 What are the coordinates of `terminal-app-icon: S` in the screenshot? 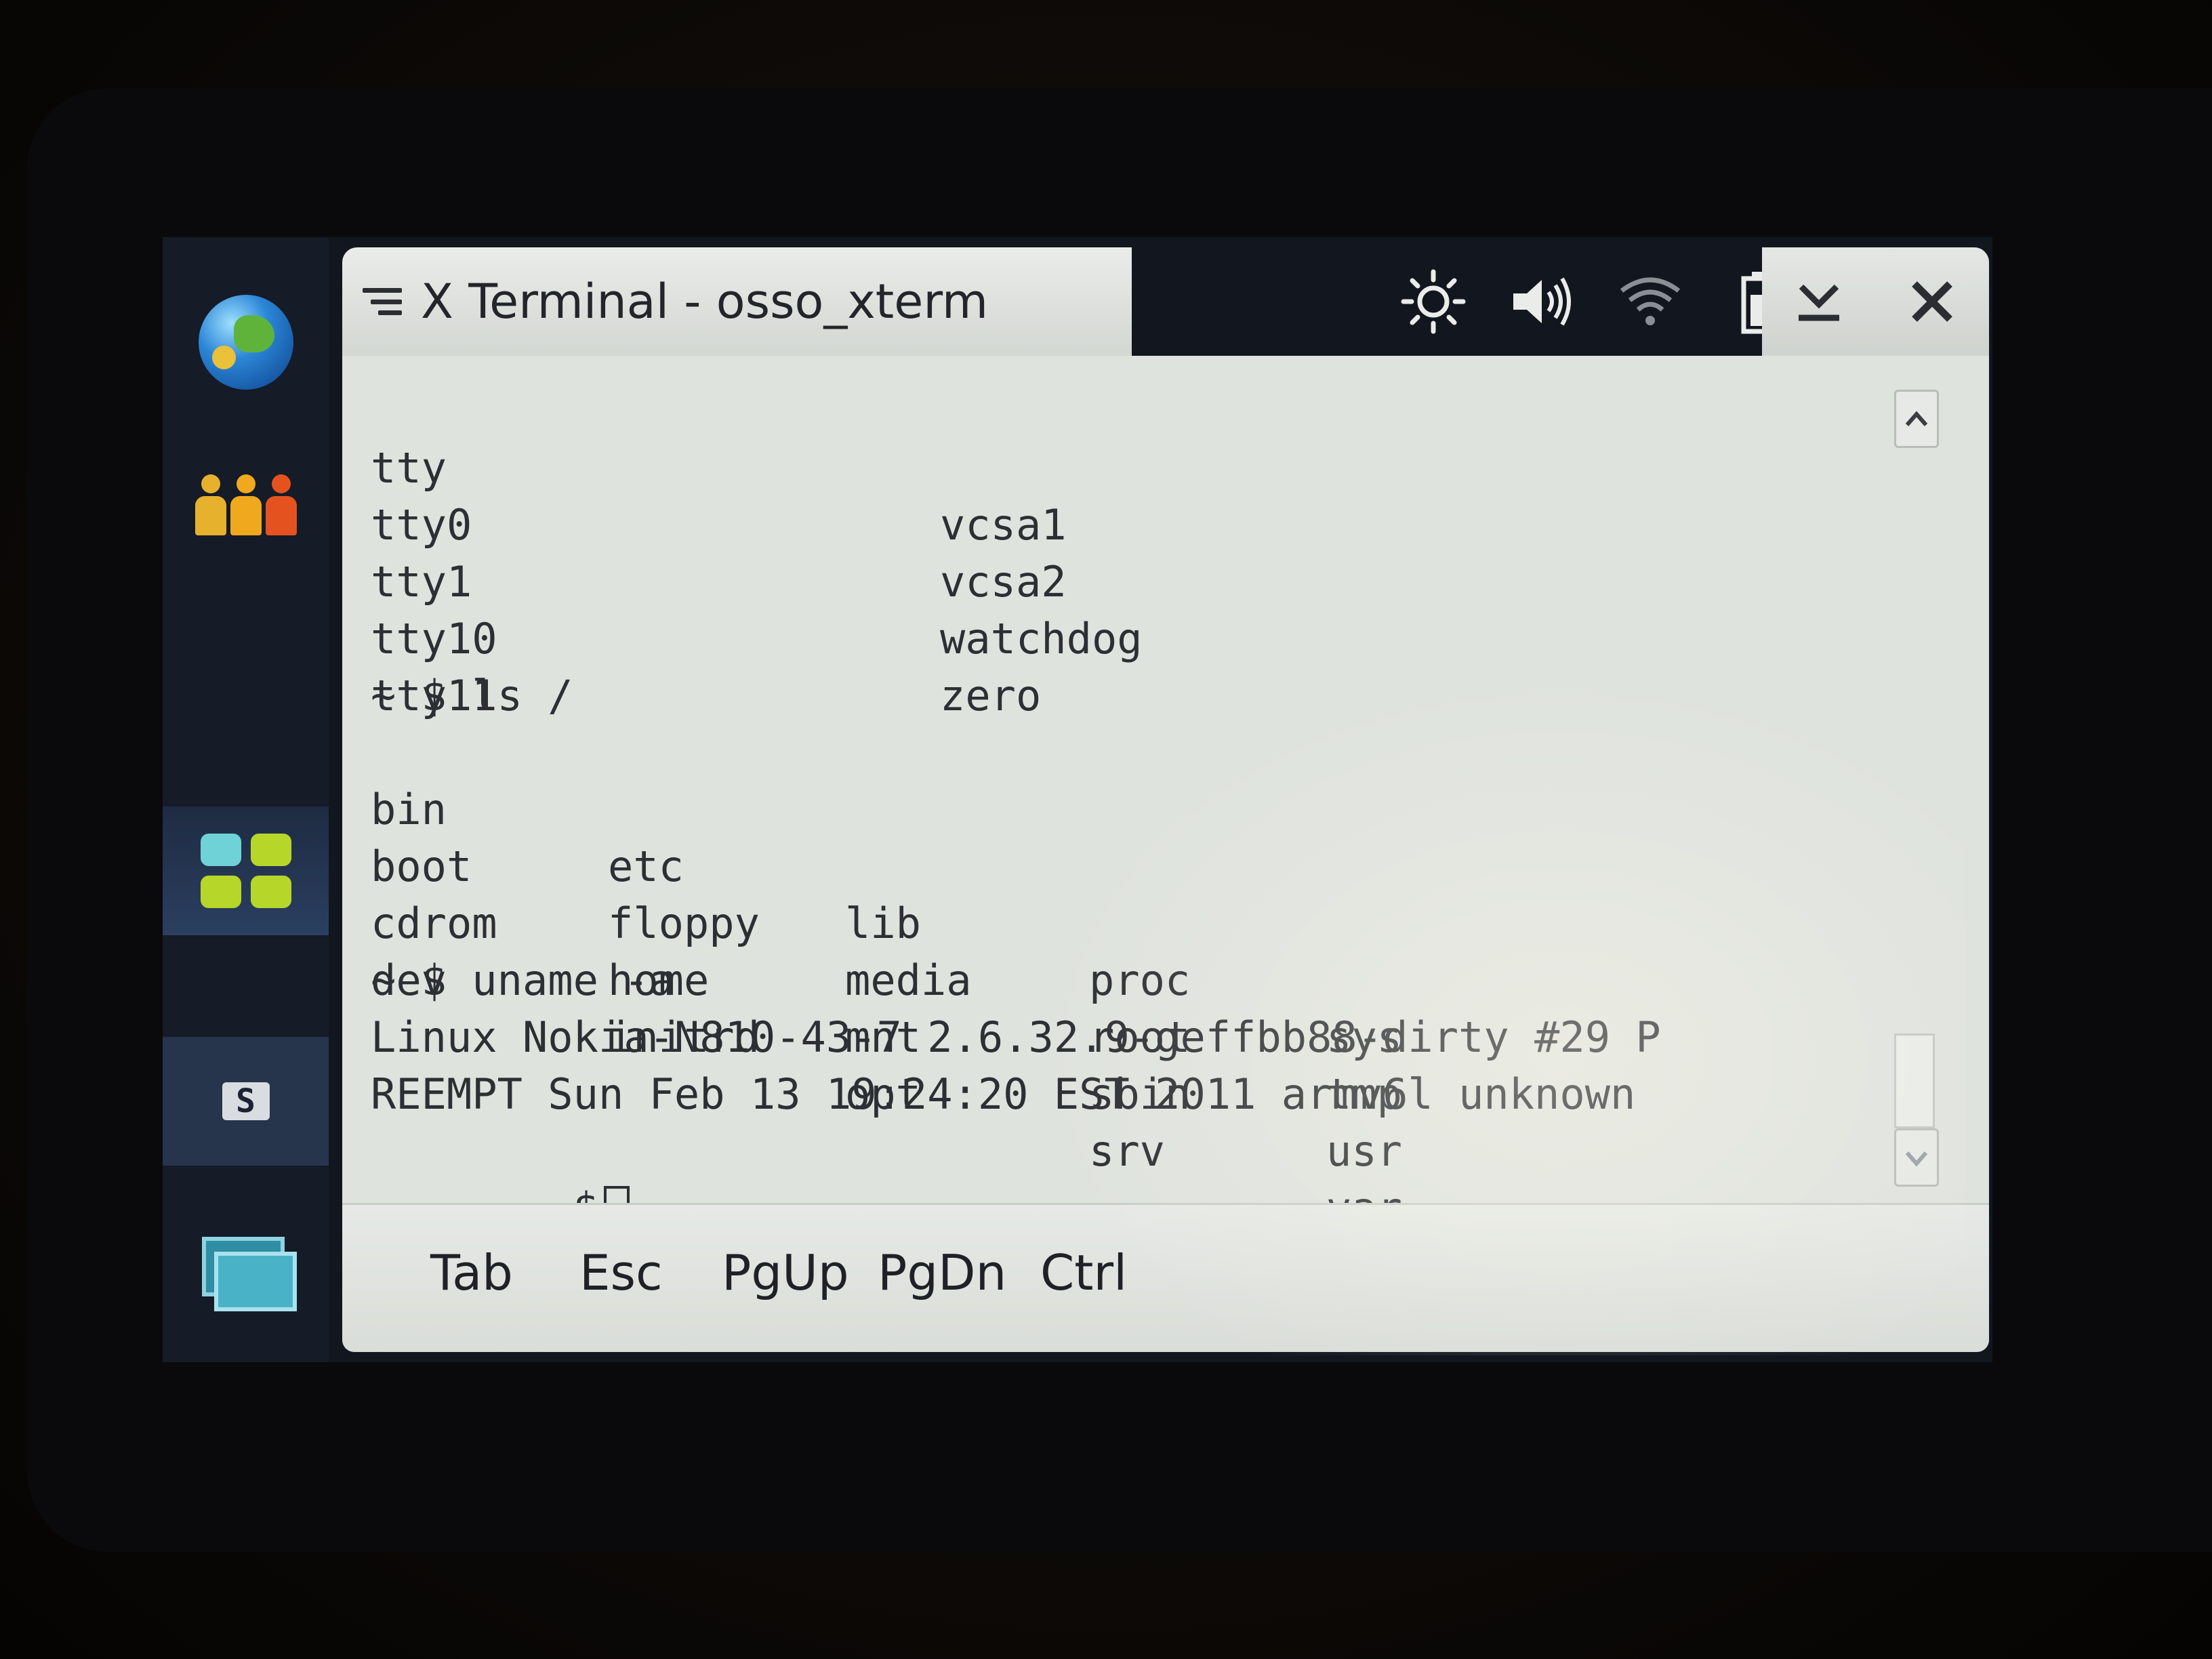 It's located at (246, 1101).